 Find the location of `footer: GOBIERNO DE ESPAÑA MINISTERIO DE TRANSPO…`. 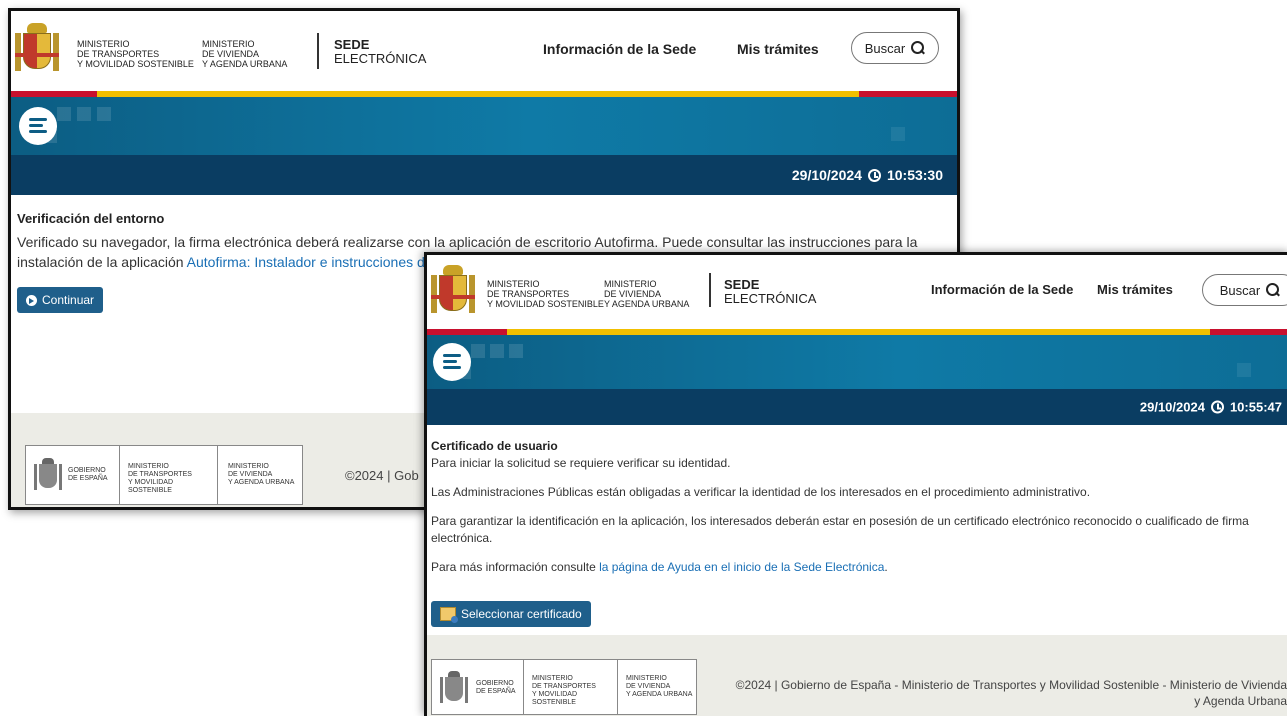

footer: GOBIERNO DE ESPAÑA MINISTERIO DE TRANSPO… is located at coordinates (857, 675).